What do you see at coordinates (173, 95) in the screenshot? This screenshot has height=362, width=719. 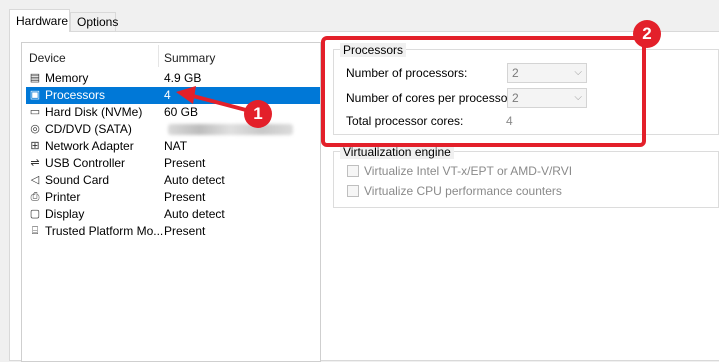 I see `device-row-processors: ▣ Processors 4` at bounding box center [173, 95].